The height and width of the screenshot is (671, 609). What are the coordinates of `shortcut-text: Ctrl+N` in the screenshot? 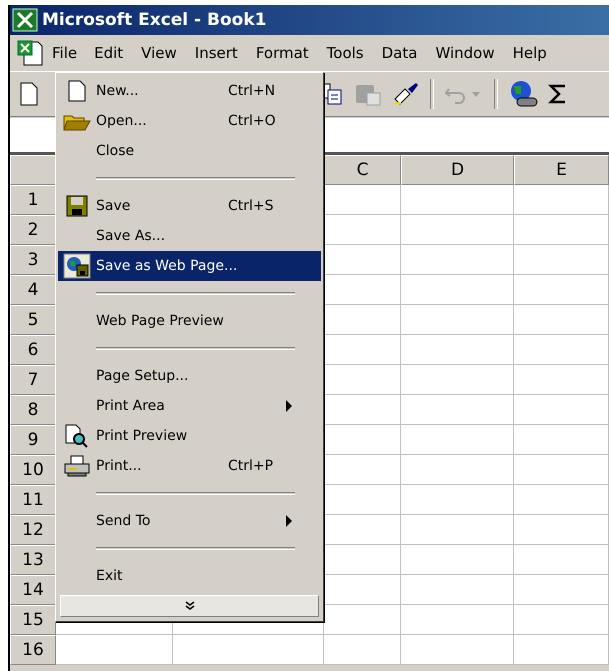 It's located at (252, 91).